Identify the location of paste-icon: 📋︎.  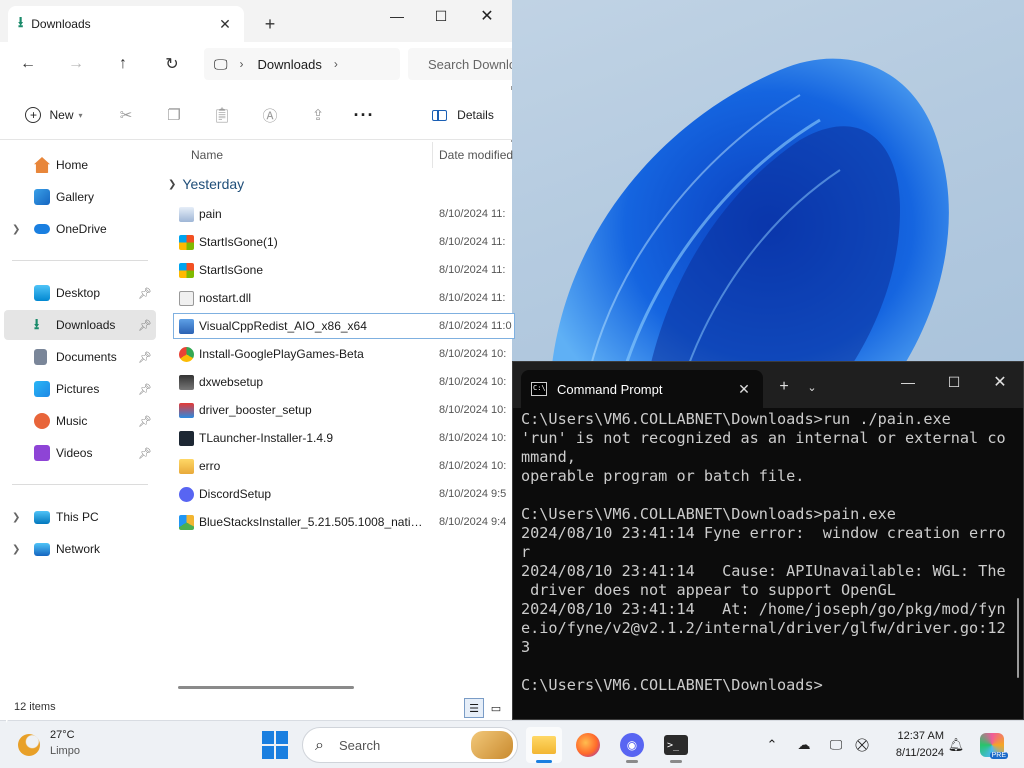
(222, 115).